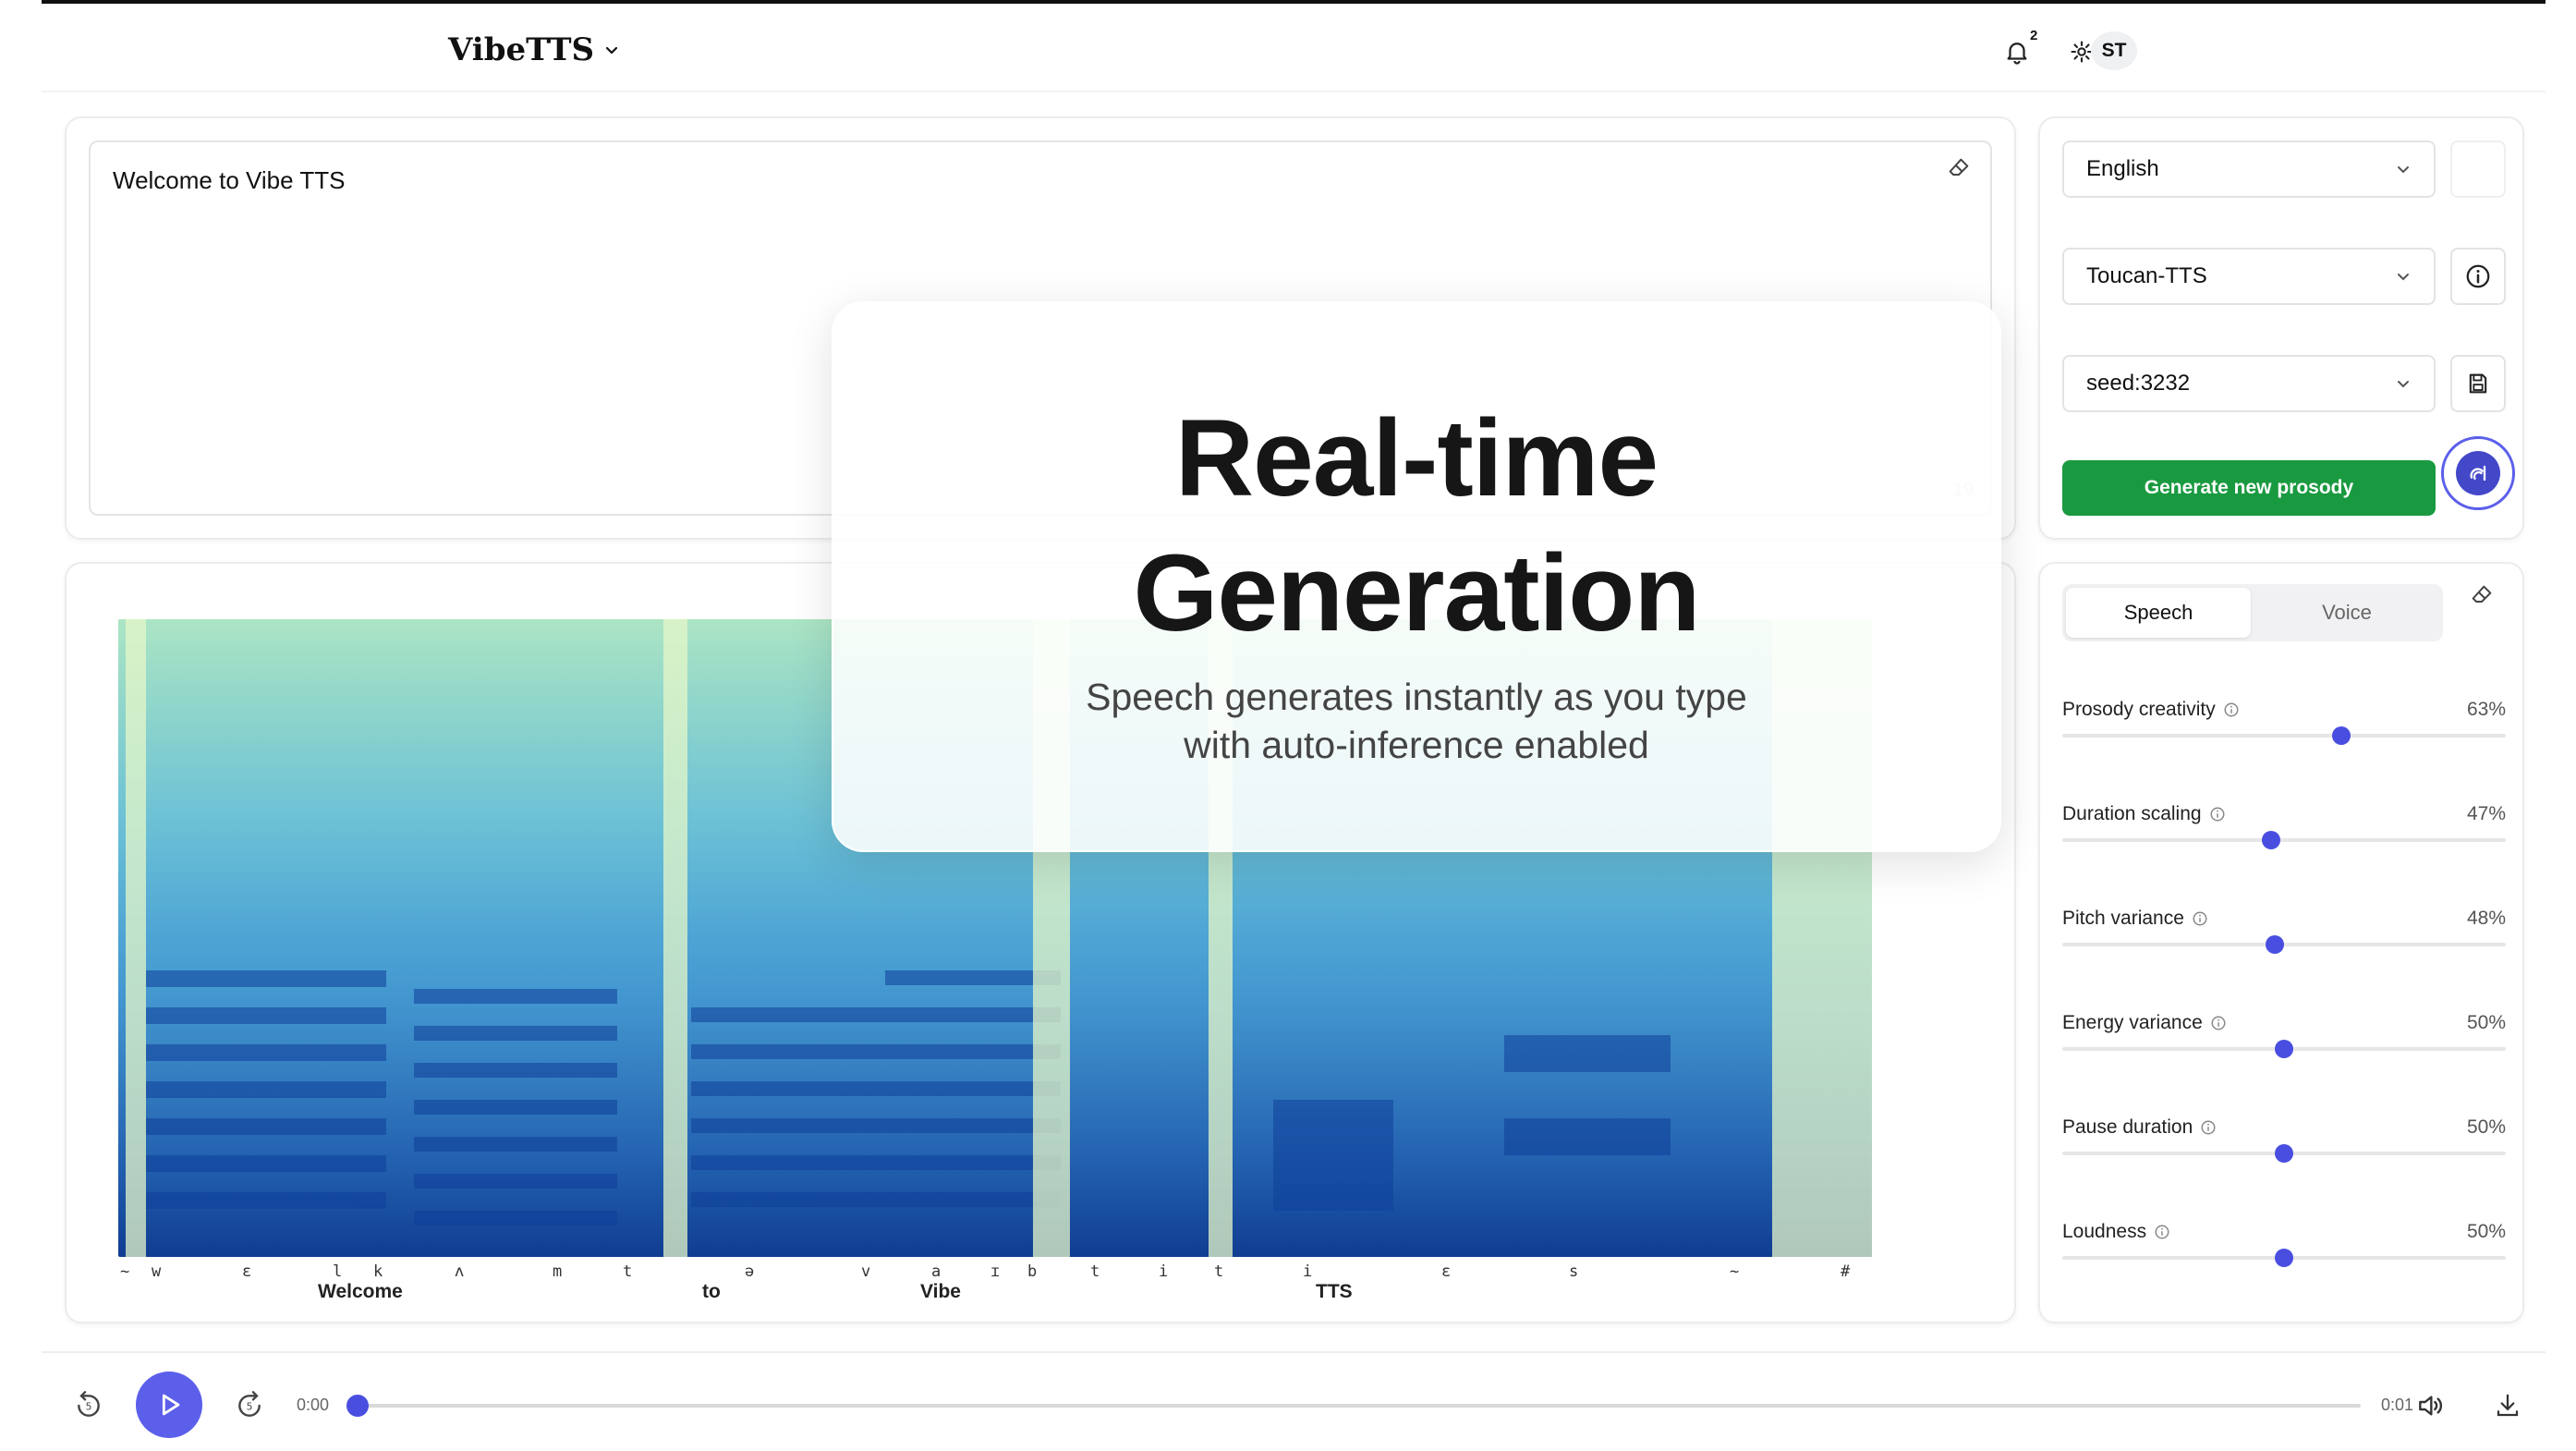 The width and height of the screenshot is (2576, 1451). I want to click on param-label-text: Loudness, so click(2104, 1231).